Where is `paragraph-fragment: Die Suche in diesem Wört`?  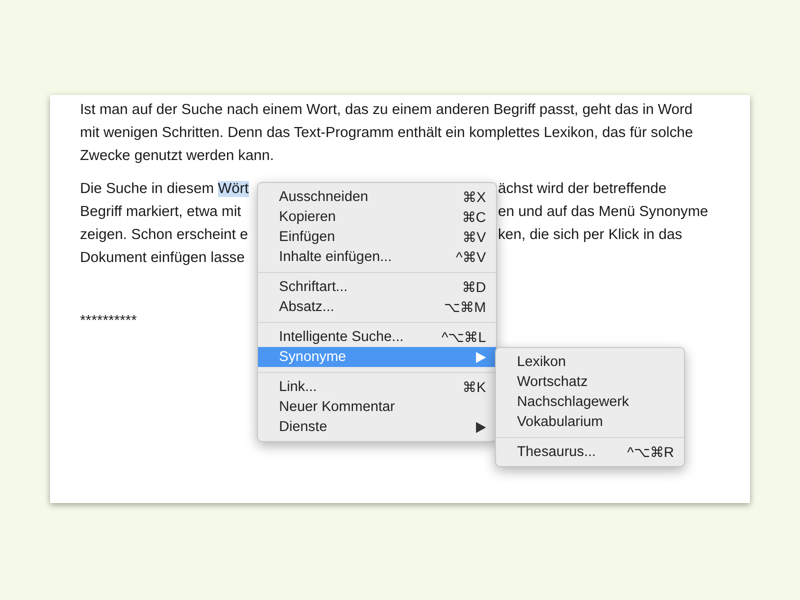 paragraph-fragment: Die Suche in diesem Wört is located at coordinates (164, 189).